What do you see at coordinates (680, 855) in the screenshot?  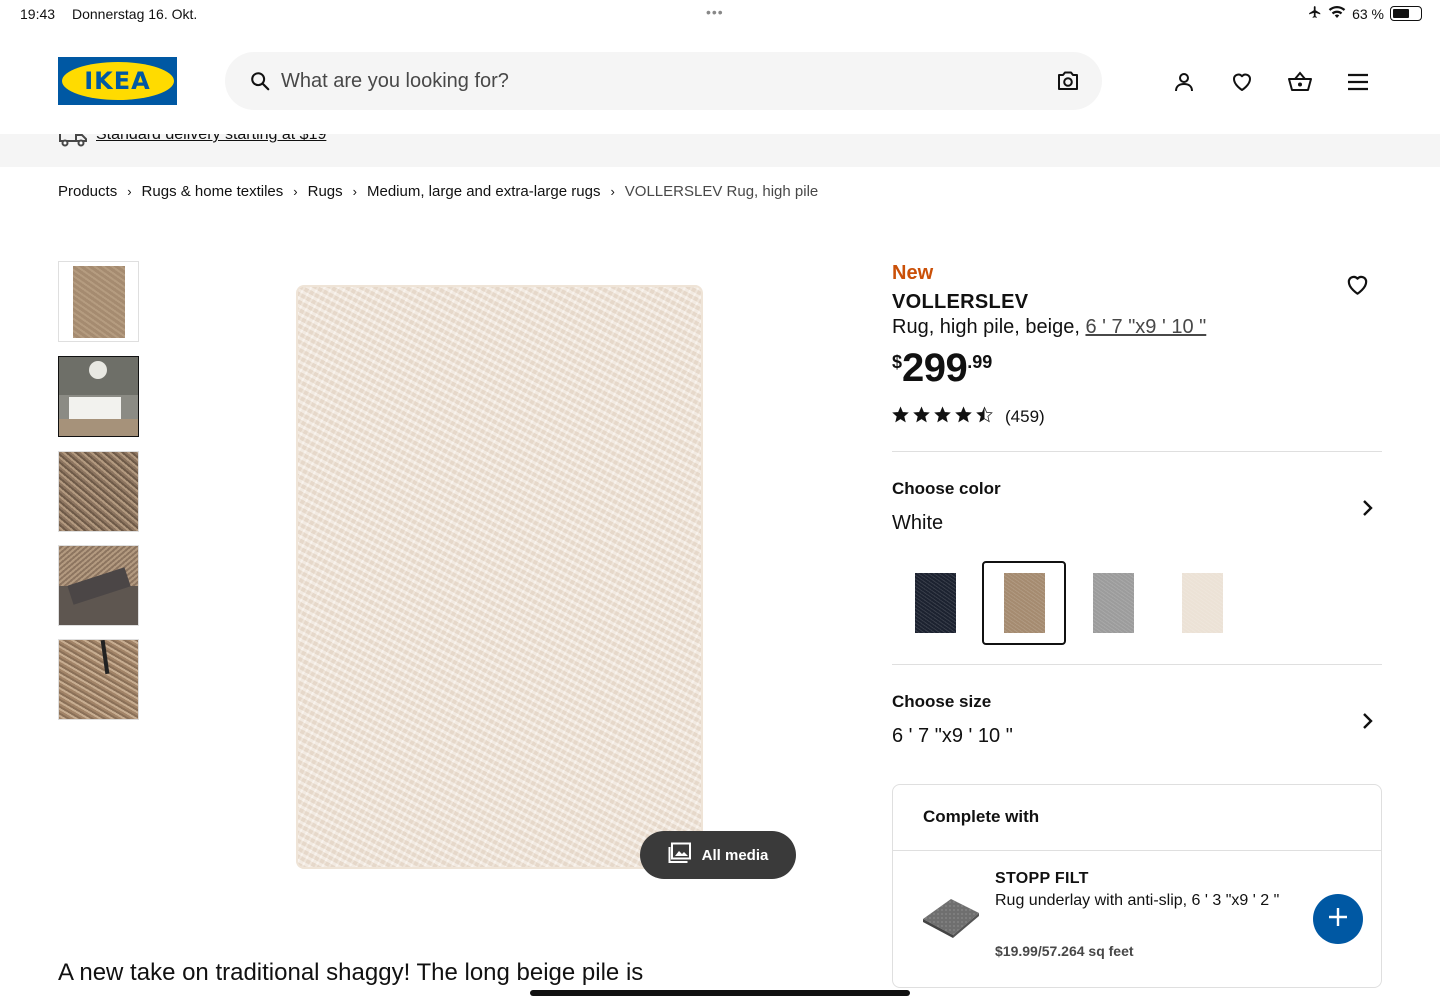 I see `gallery-icon` at bounding box center [680, 855].